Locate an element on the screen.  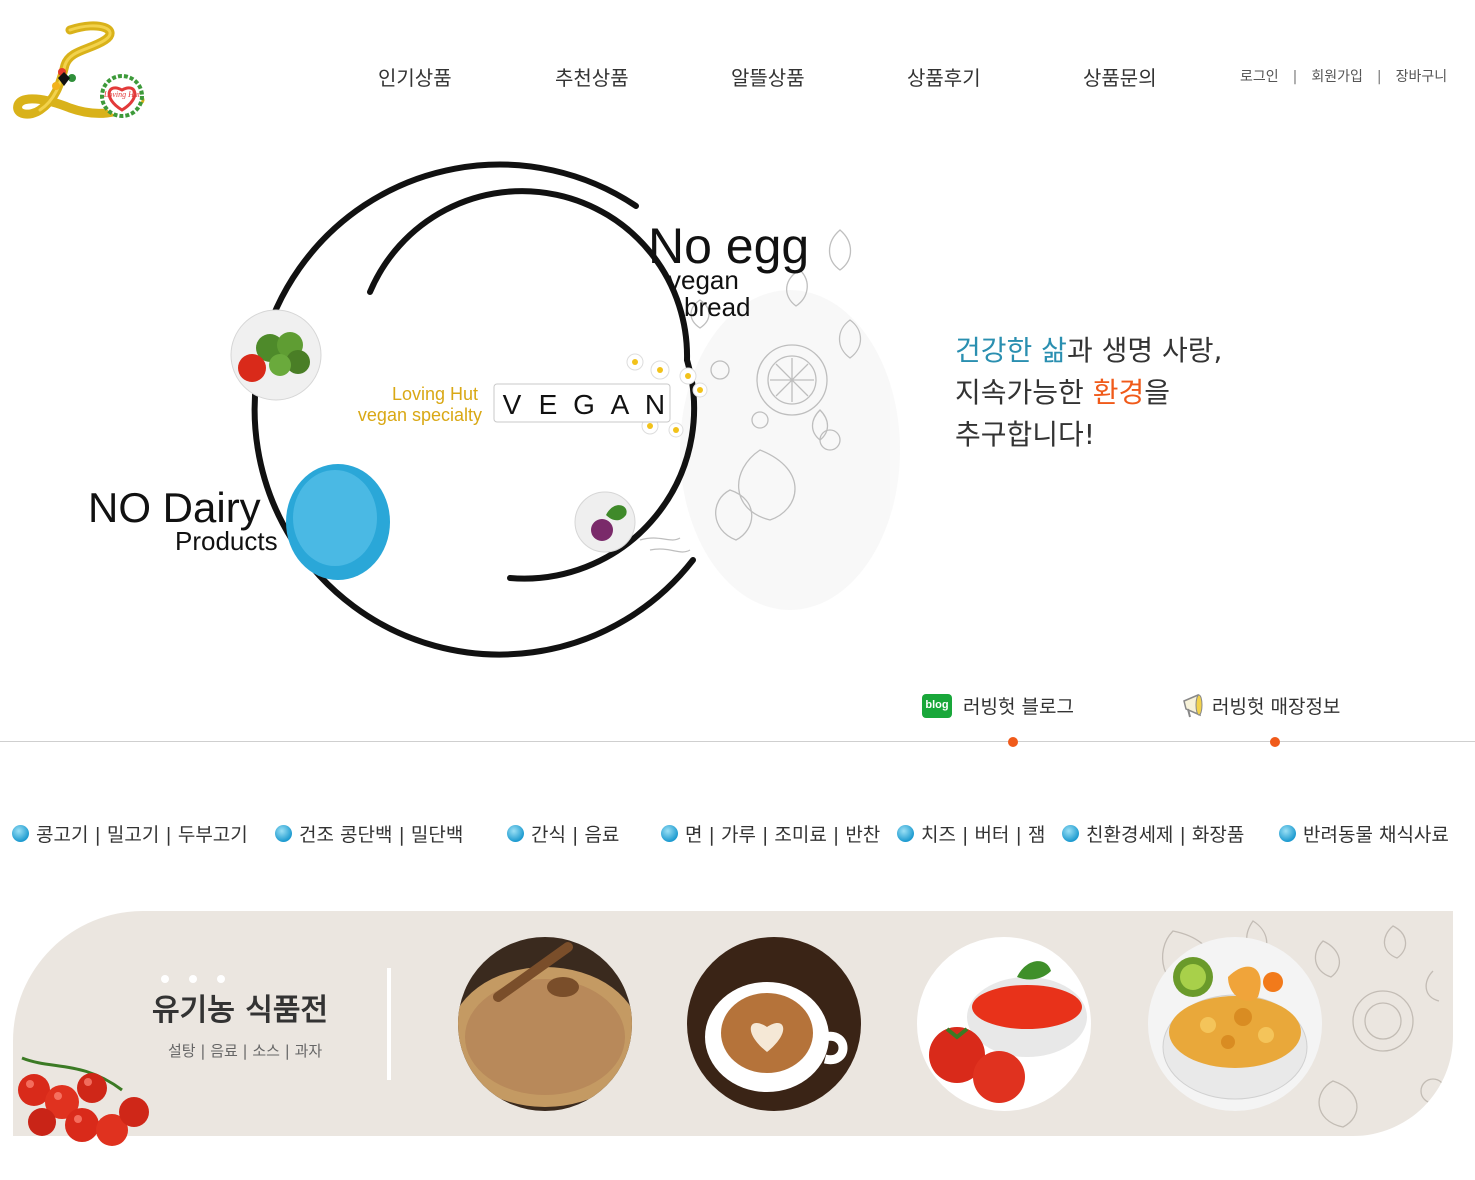
slogan-text: 을 is located at coordinates (1157, 392).